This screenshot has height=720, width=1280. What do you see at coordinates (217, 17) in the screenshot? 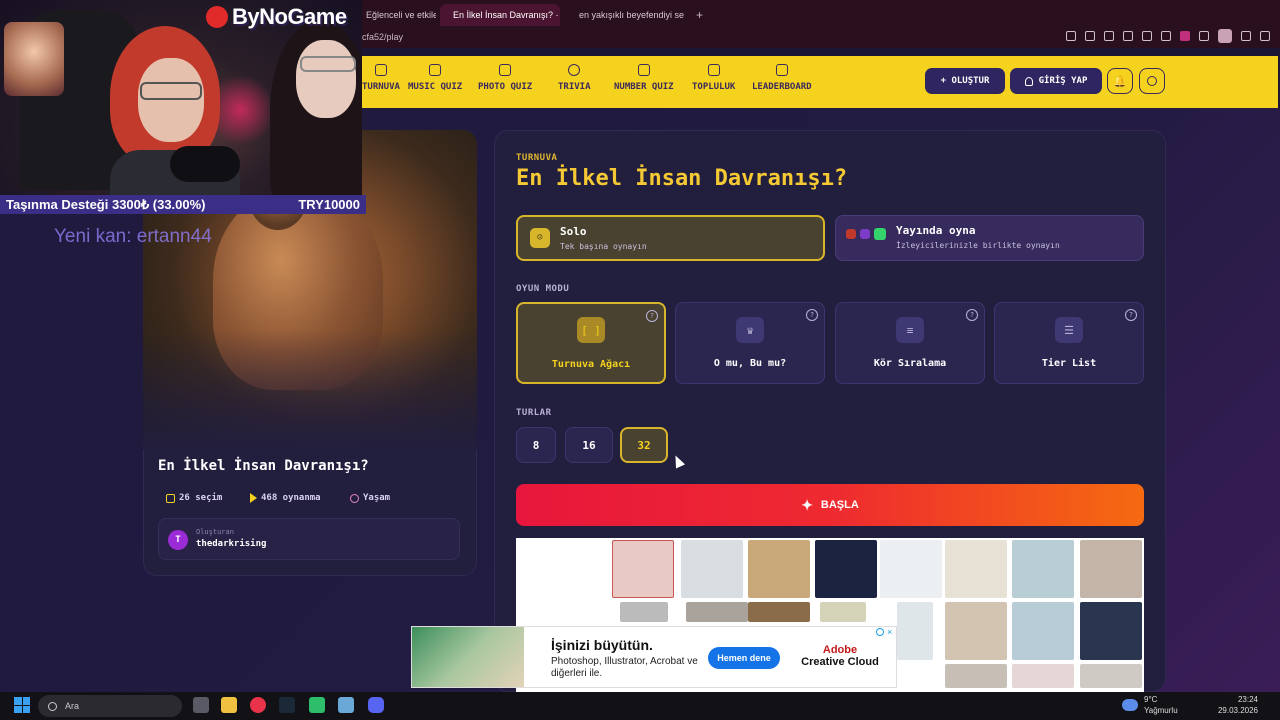
I see `bynogame-logo-icon` at bounding box center [217, 17].